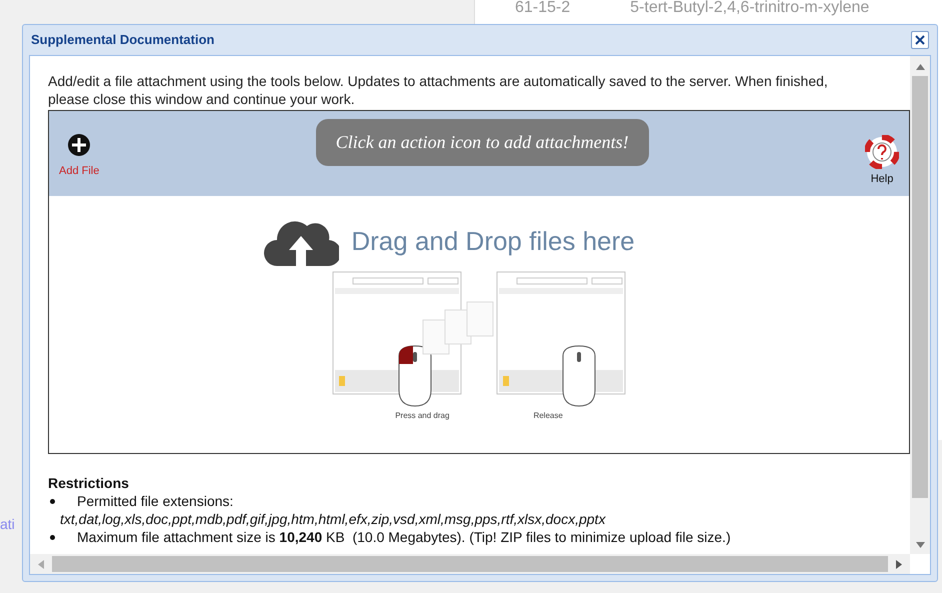 The width and height of the screenshot is (942, 593). I want to click on left-arrow-icon, so click(41, 564).